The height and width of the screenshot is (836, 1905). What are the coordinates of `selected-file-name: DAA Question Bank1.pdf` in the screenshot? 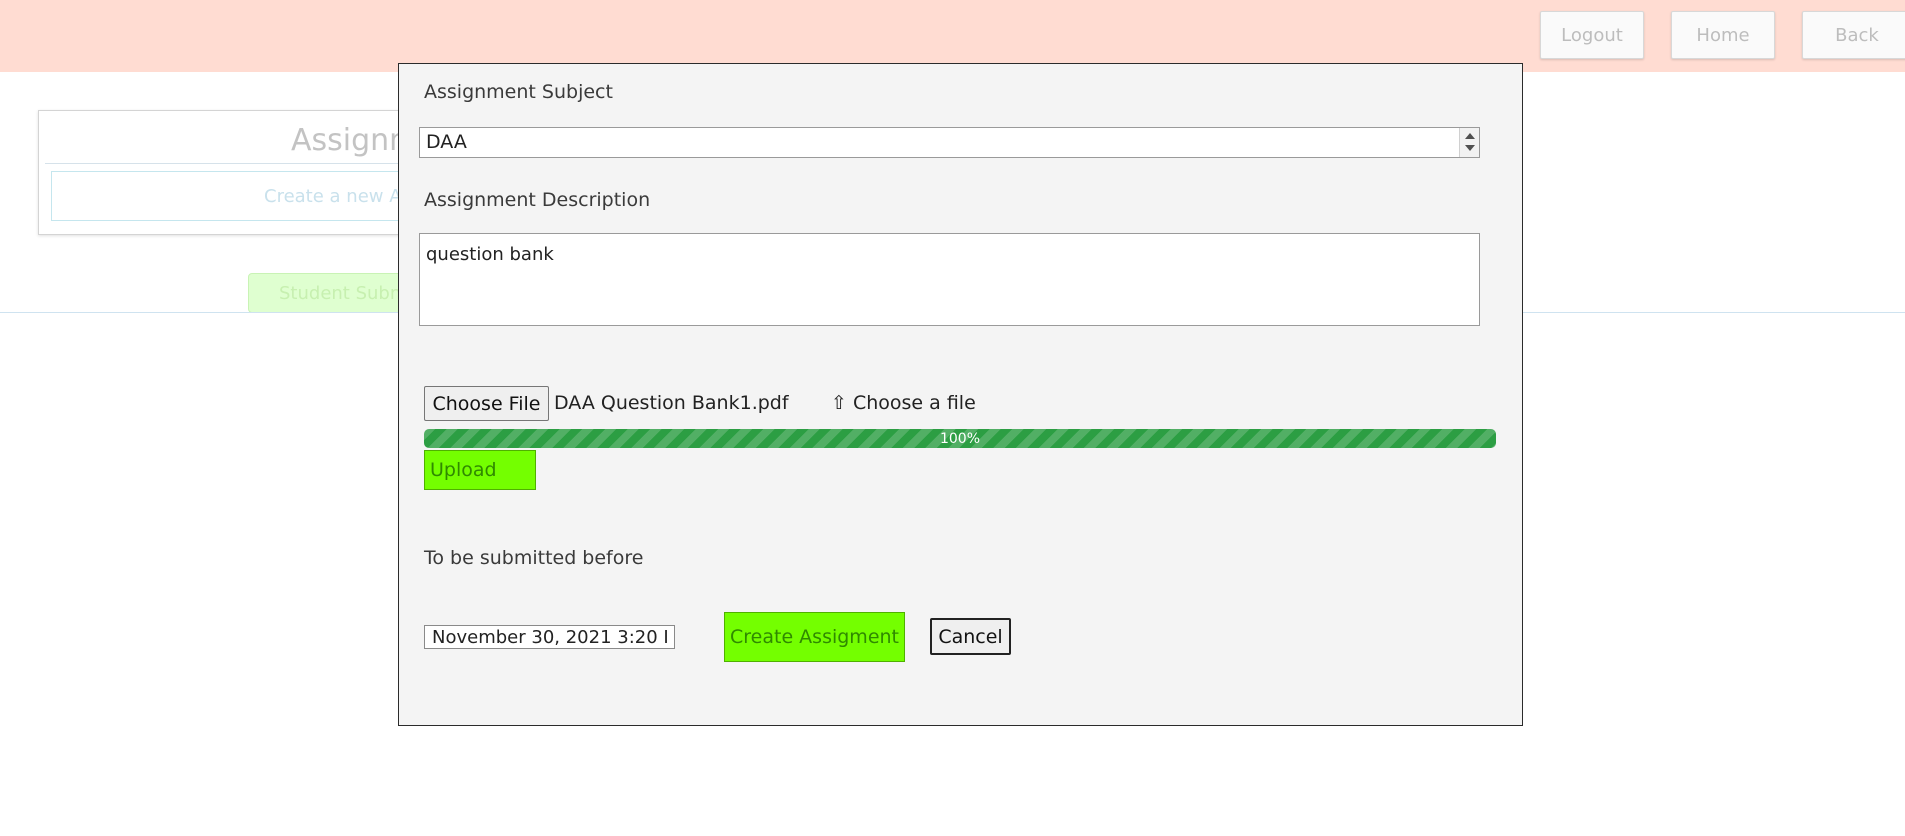 It's located at (671, 403).